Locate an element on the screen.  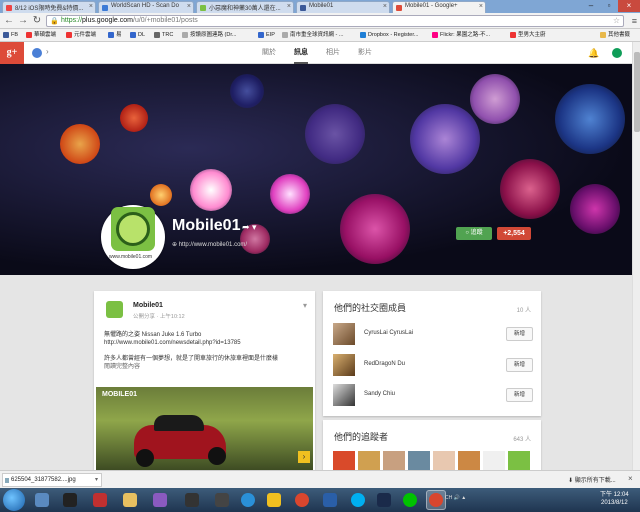
tab-mobile01-article: 小惡魔和神藥30萬人還在... × is located at coordinates (245, 7).